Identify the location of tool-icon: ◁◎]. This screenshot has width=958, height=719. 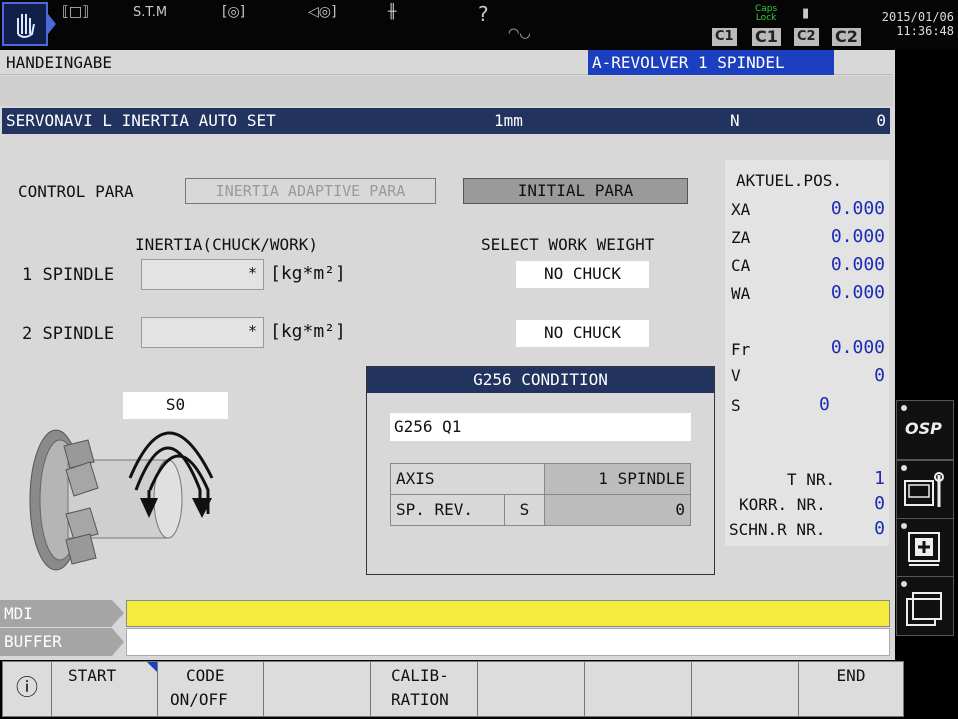
(322, 12).